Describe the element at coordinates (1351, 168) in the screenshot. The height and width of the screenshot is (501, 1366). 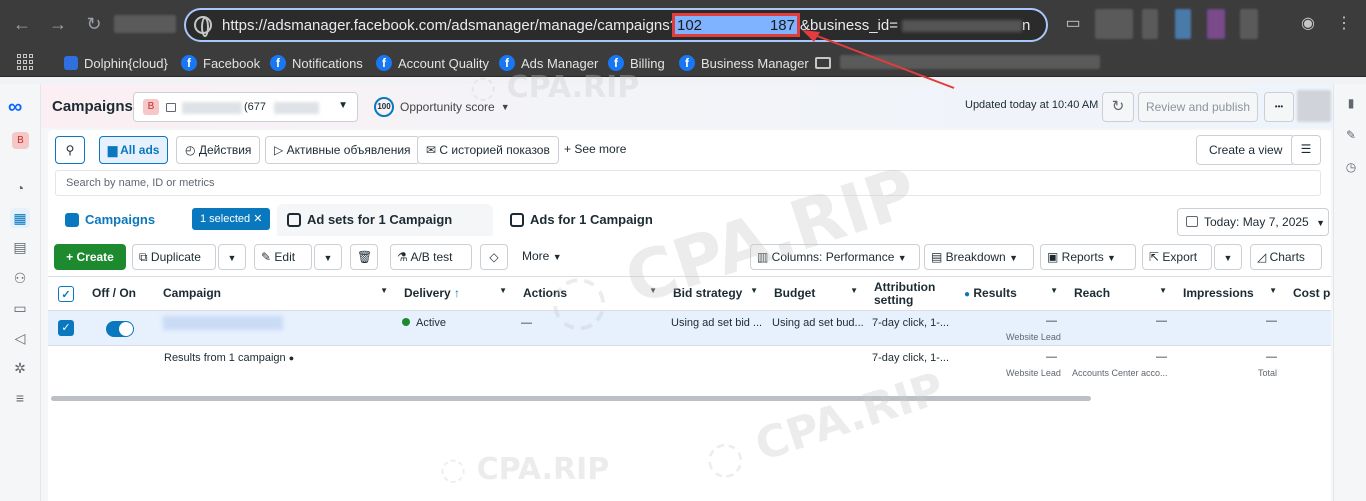
I see `history-clock-icon: ◷` at that location.